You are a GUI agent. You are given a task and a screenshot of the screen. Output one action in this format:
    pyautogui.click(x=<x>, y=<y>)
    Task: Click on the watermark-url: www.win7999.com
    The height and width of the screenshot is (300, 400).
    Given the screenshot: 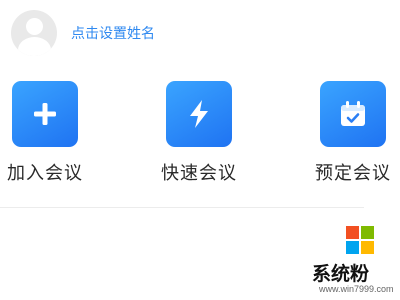 What is the action you would take?
    pyautogui.click(x=356, y=289)
    